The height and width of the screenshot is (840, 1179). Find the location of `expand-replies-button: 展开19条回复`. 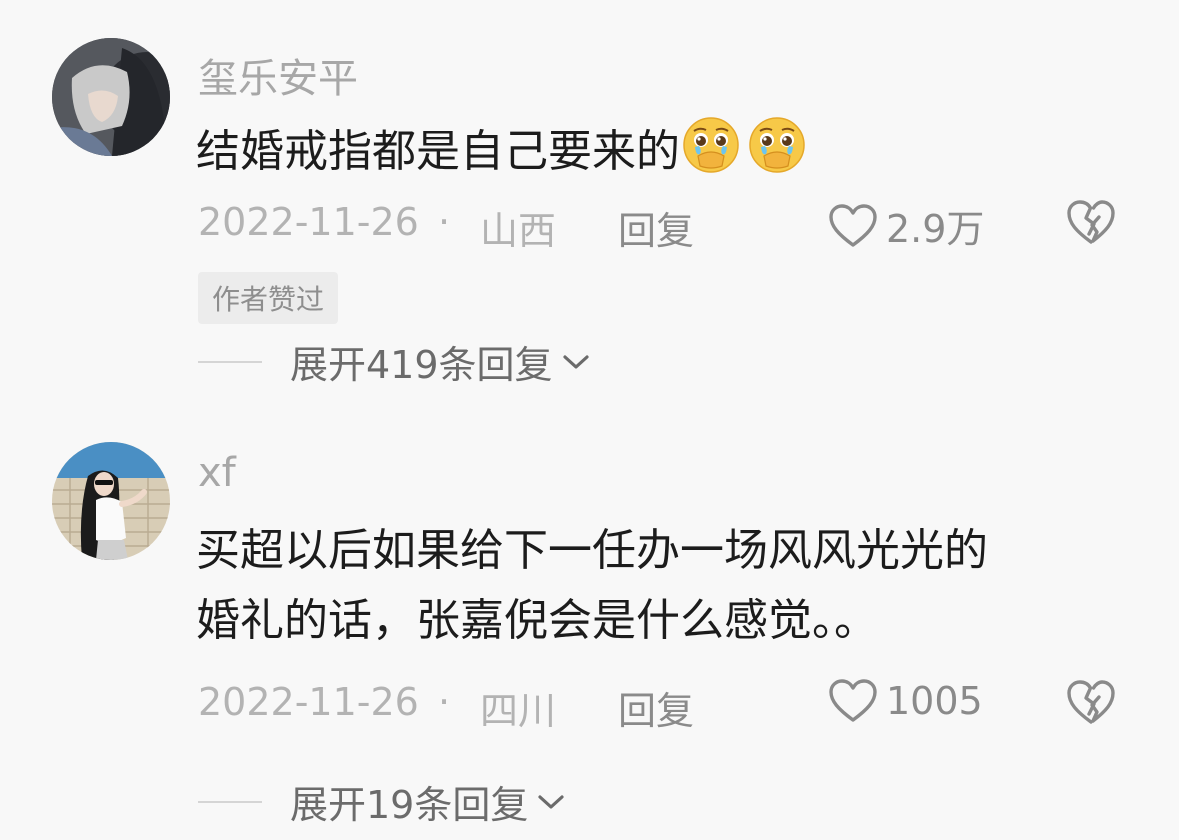

expand-replies-button: 展开19条回复 is located at coordinates (382, 801).